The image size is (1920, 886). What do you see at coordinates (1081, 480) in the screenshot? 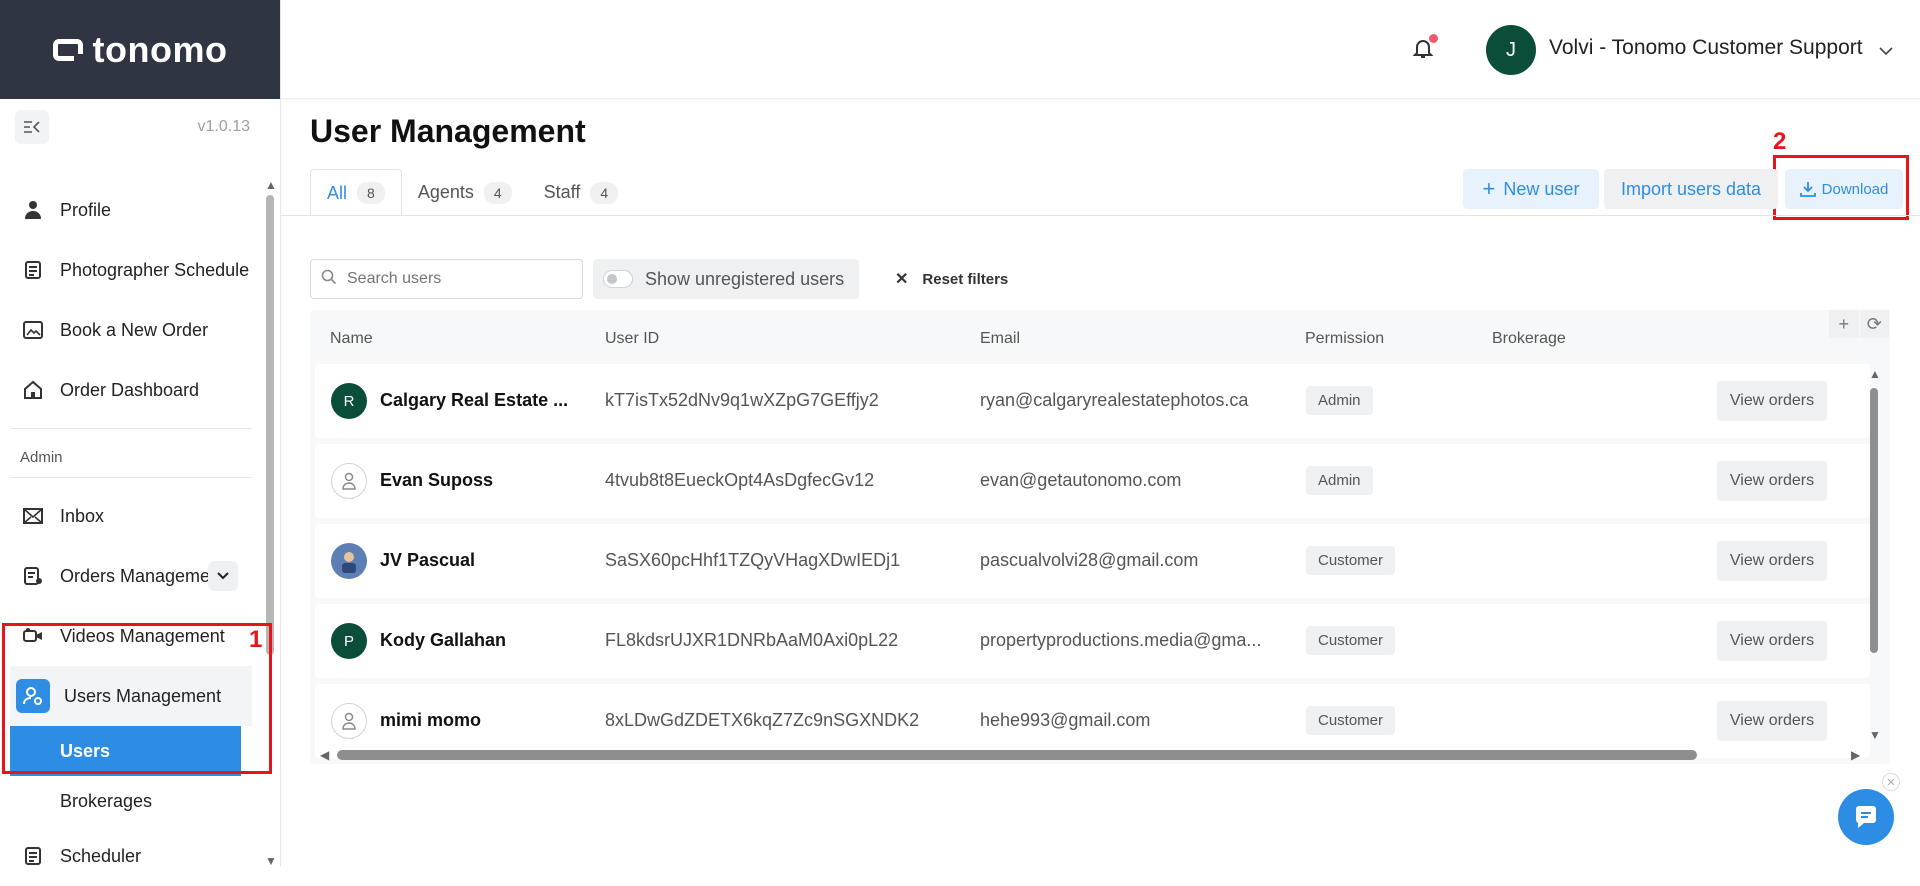
I see `email-cell: evan@getautonomo.com` at bounding box center [1081, 480].